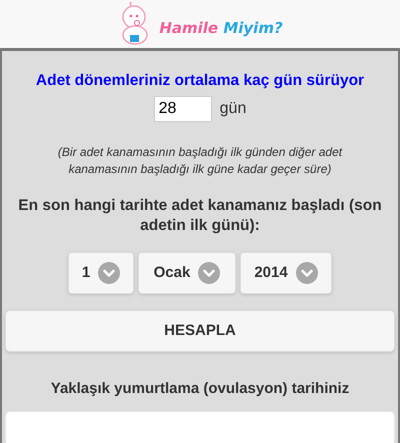 This screenshot has width=400, height=443. What do you see at coordinates (200, 389) in the screenshot?
I see `result-label: Yaklaşık yumurtlama (ovulasyon) tarihiniz` at bounding box center [200, 389].